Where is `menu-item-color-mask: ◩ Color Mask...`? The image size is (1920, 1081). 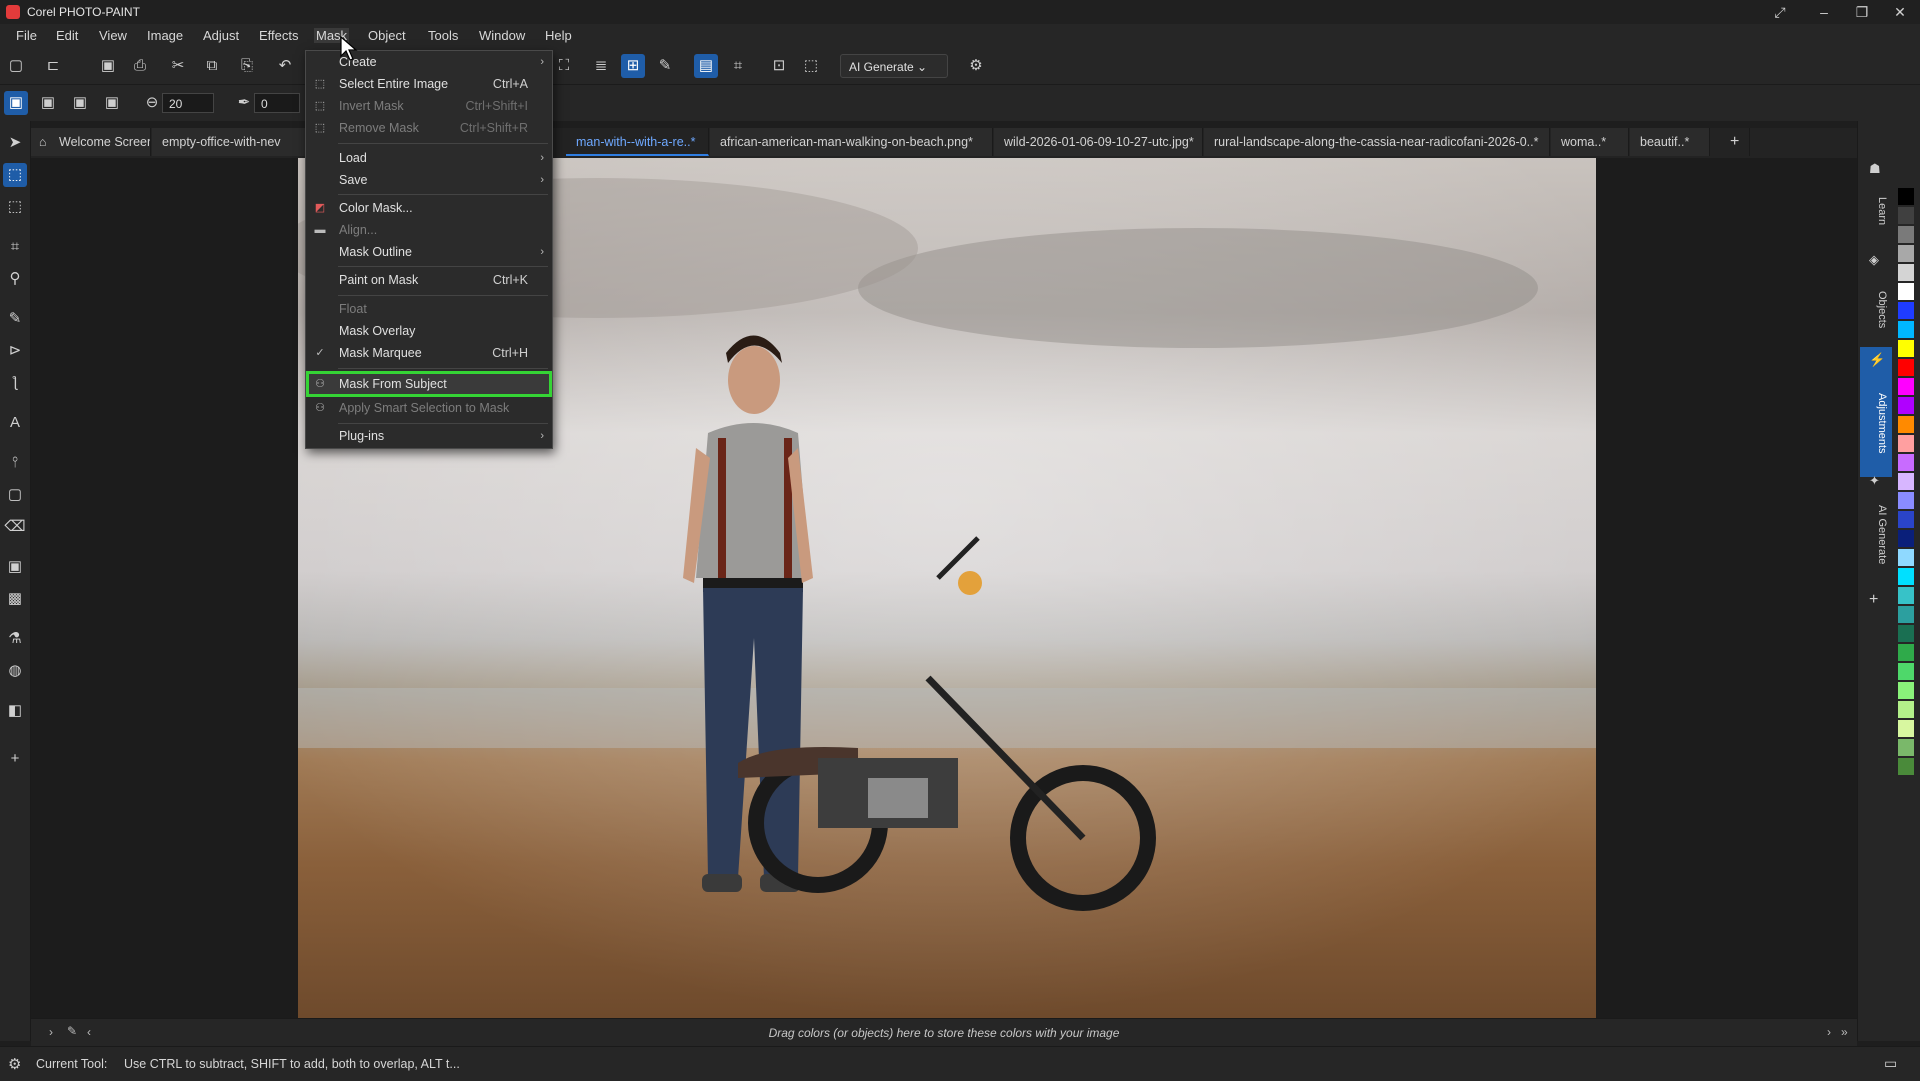 menu-item-color-mask: ◩ Color Mask... is located at coordinates (429, 208).